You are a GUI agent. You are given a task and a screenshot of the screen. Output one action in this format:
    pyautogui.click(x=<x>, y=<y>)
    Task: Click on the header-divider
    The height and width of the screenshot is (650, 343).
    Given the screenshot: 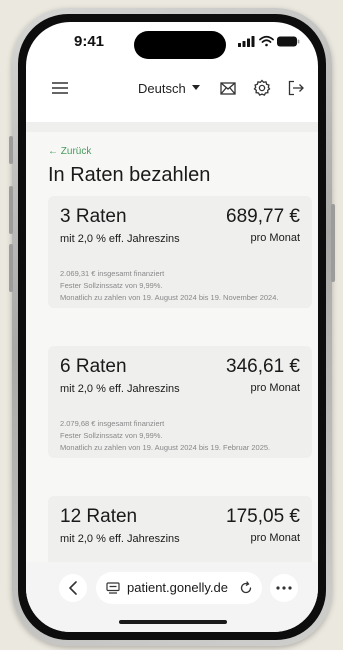 What is the action you would take?
    pyautogui.click(x=172, y=127)
    